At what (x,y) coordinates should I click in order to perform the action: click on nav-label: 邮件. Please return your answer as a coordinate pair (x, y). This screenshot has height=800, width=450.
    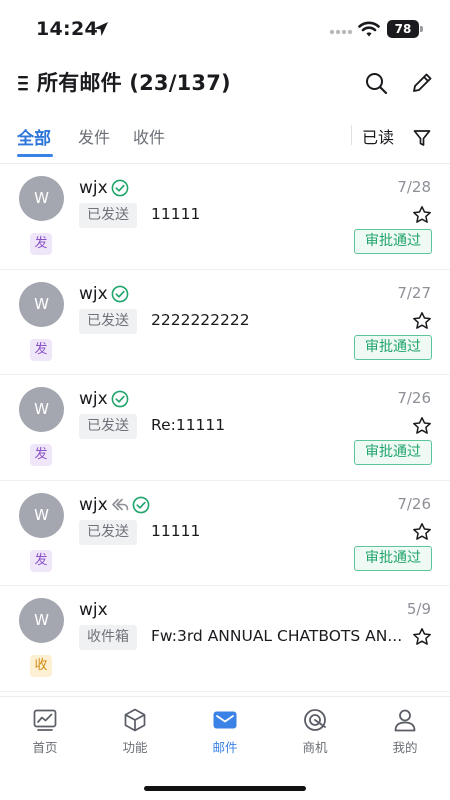
    Looking at the image, I should click on (225, 747).